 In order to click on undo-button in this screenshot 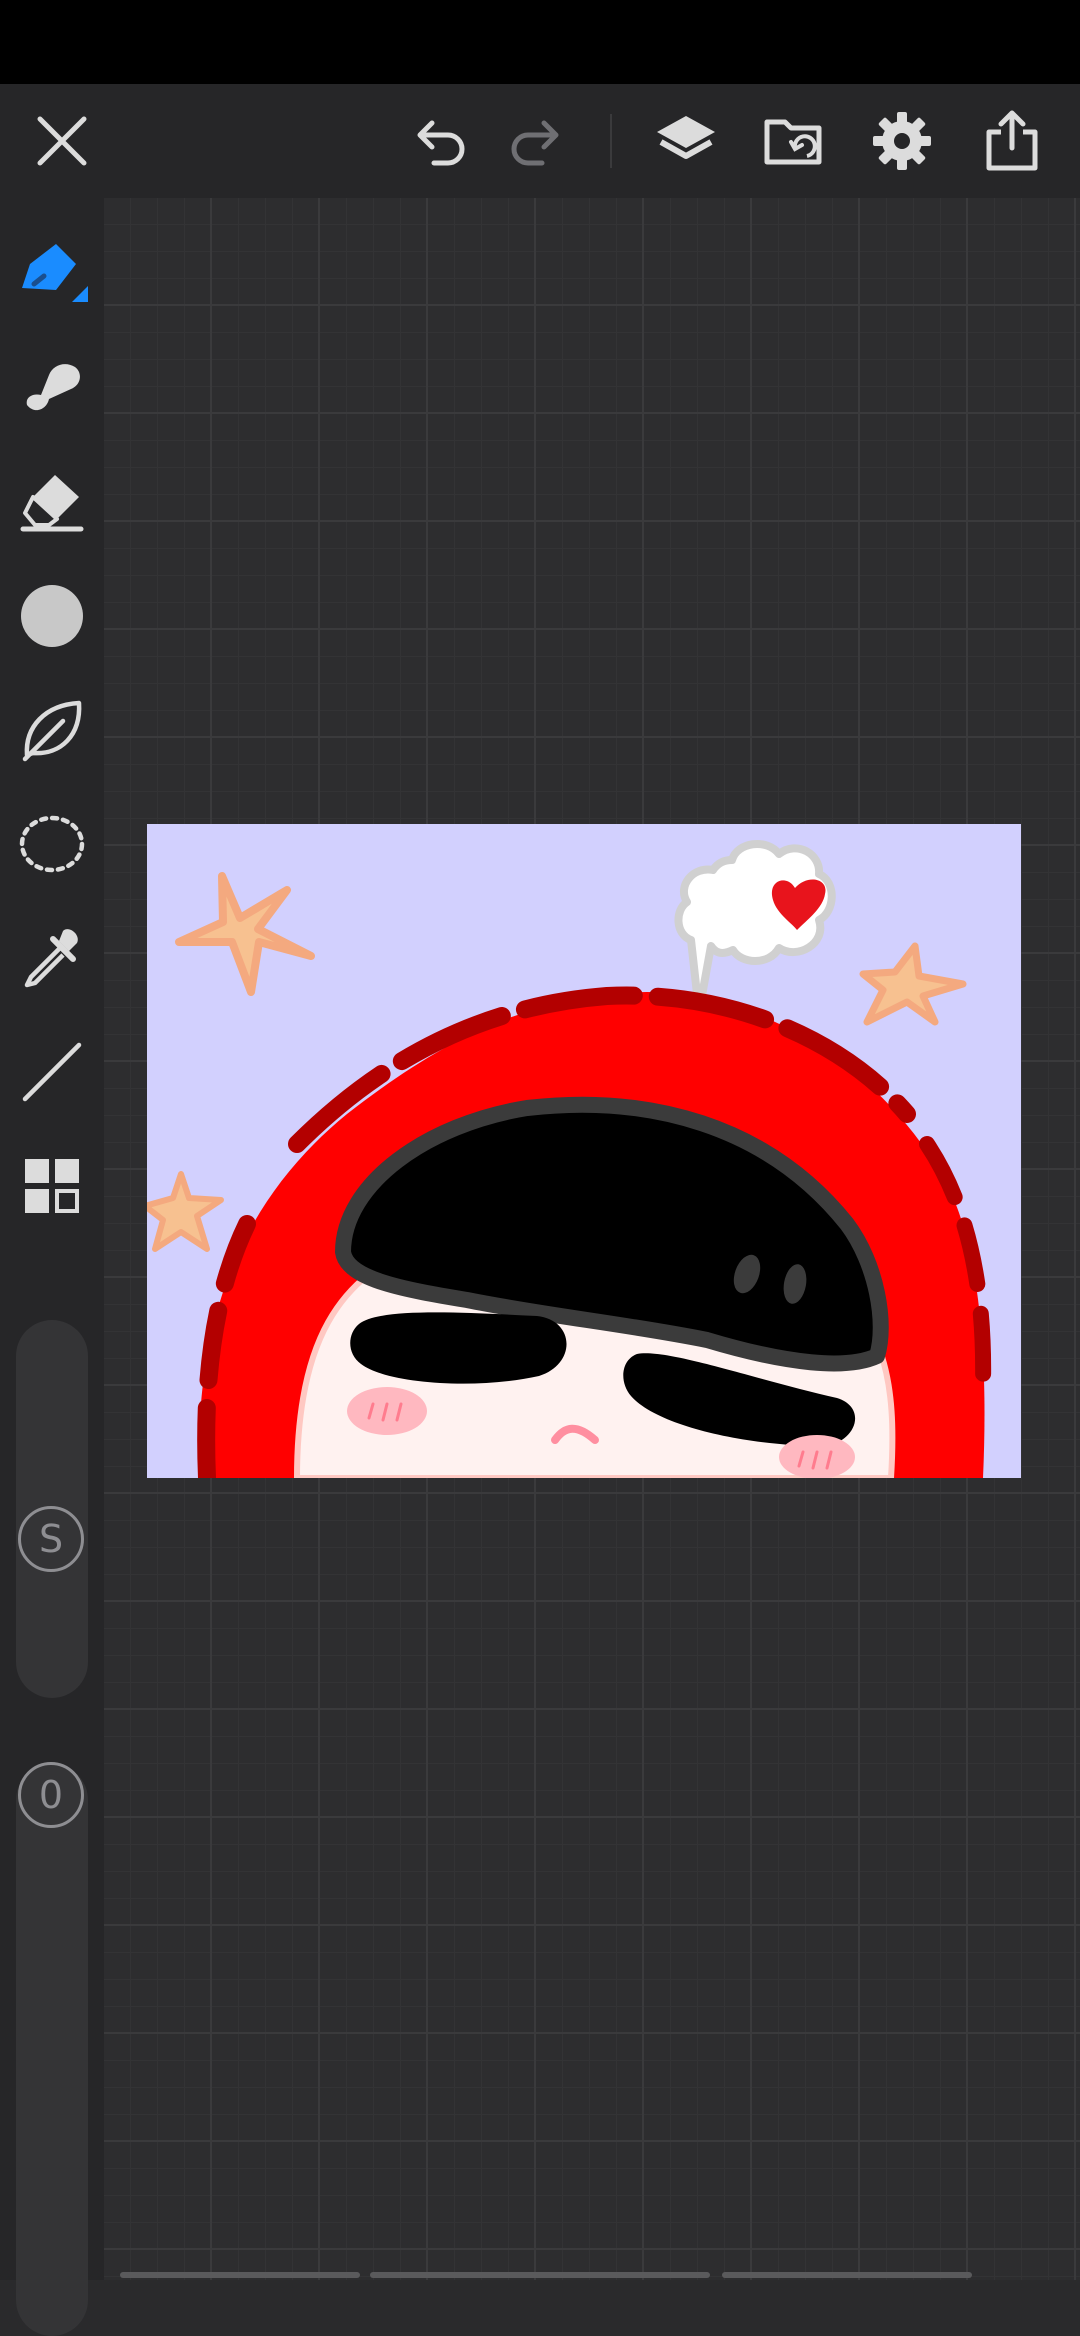, I will do `click(440, 141)`.